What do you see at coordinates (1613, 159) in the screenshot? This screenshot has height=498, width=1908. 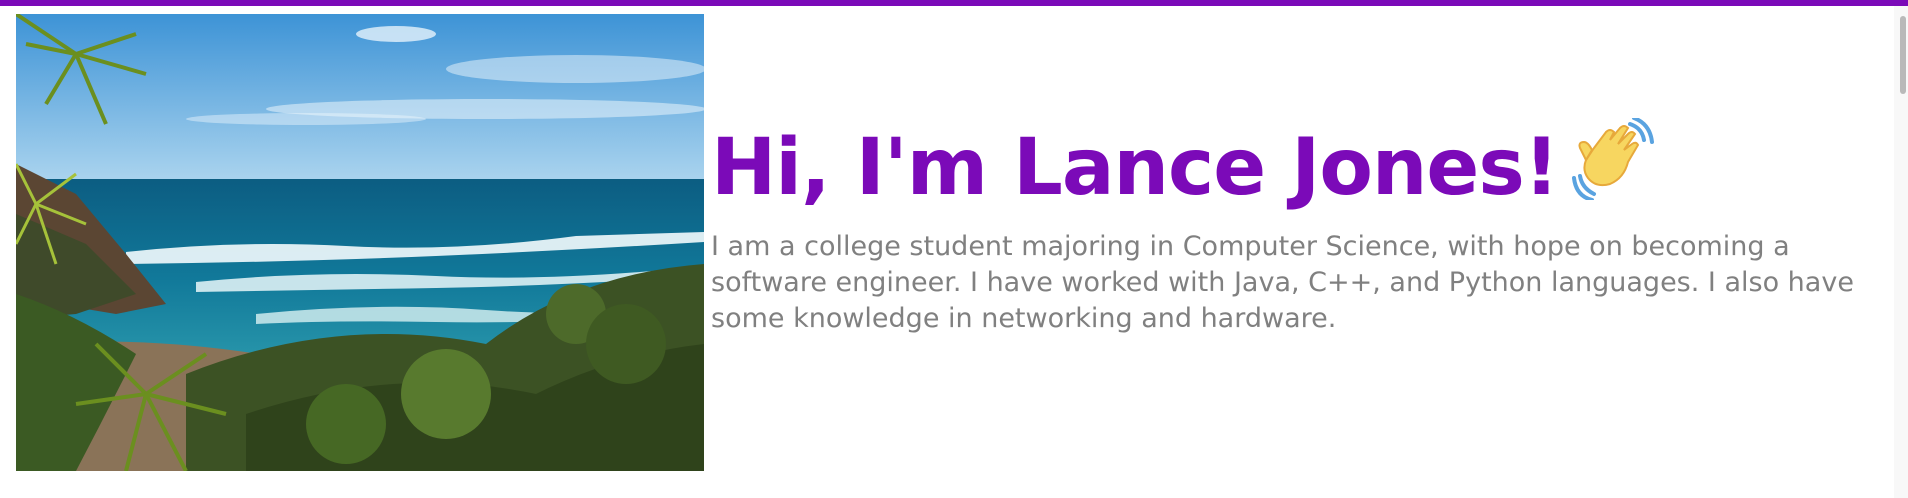 I see `waving-hand-icon` at bounding box center [1613, 159].